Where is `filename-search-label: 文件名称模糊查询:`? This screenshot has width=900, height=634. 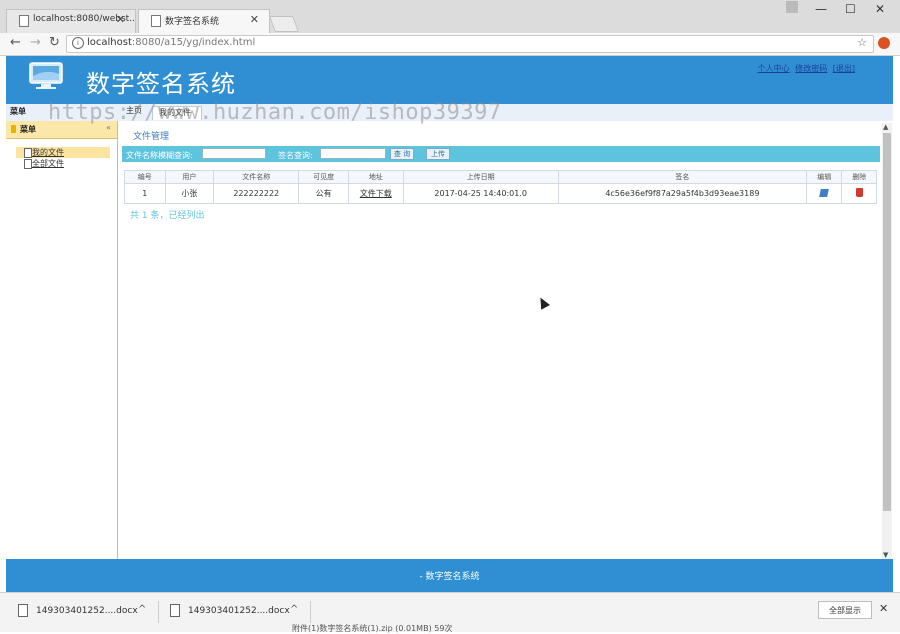 filename-search-label: 文件名称模糊查询: is located at coordinates (159, 155).